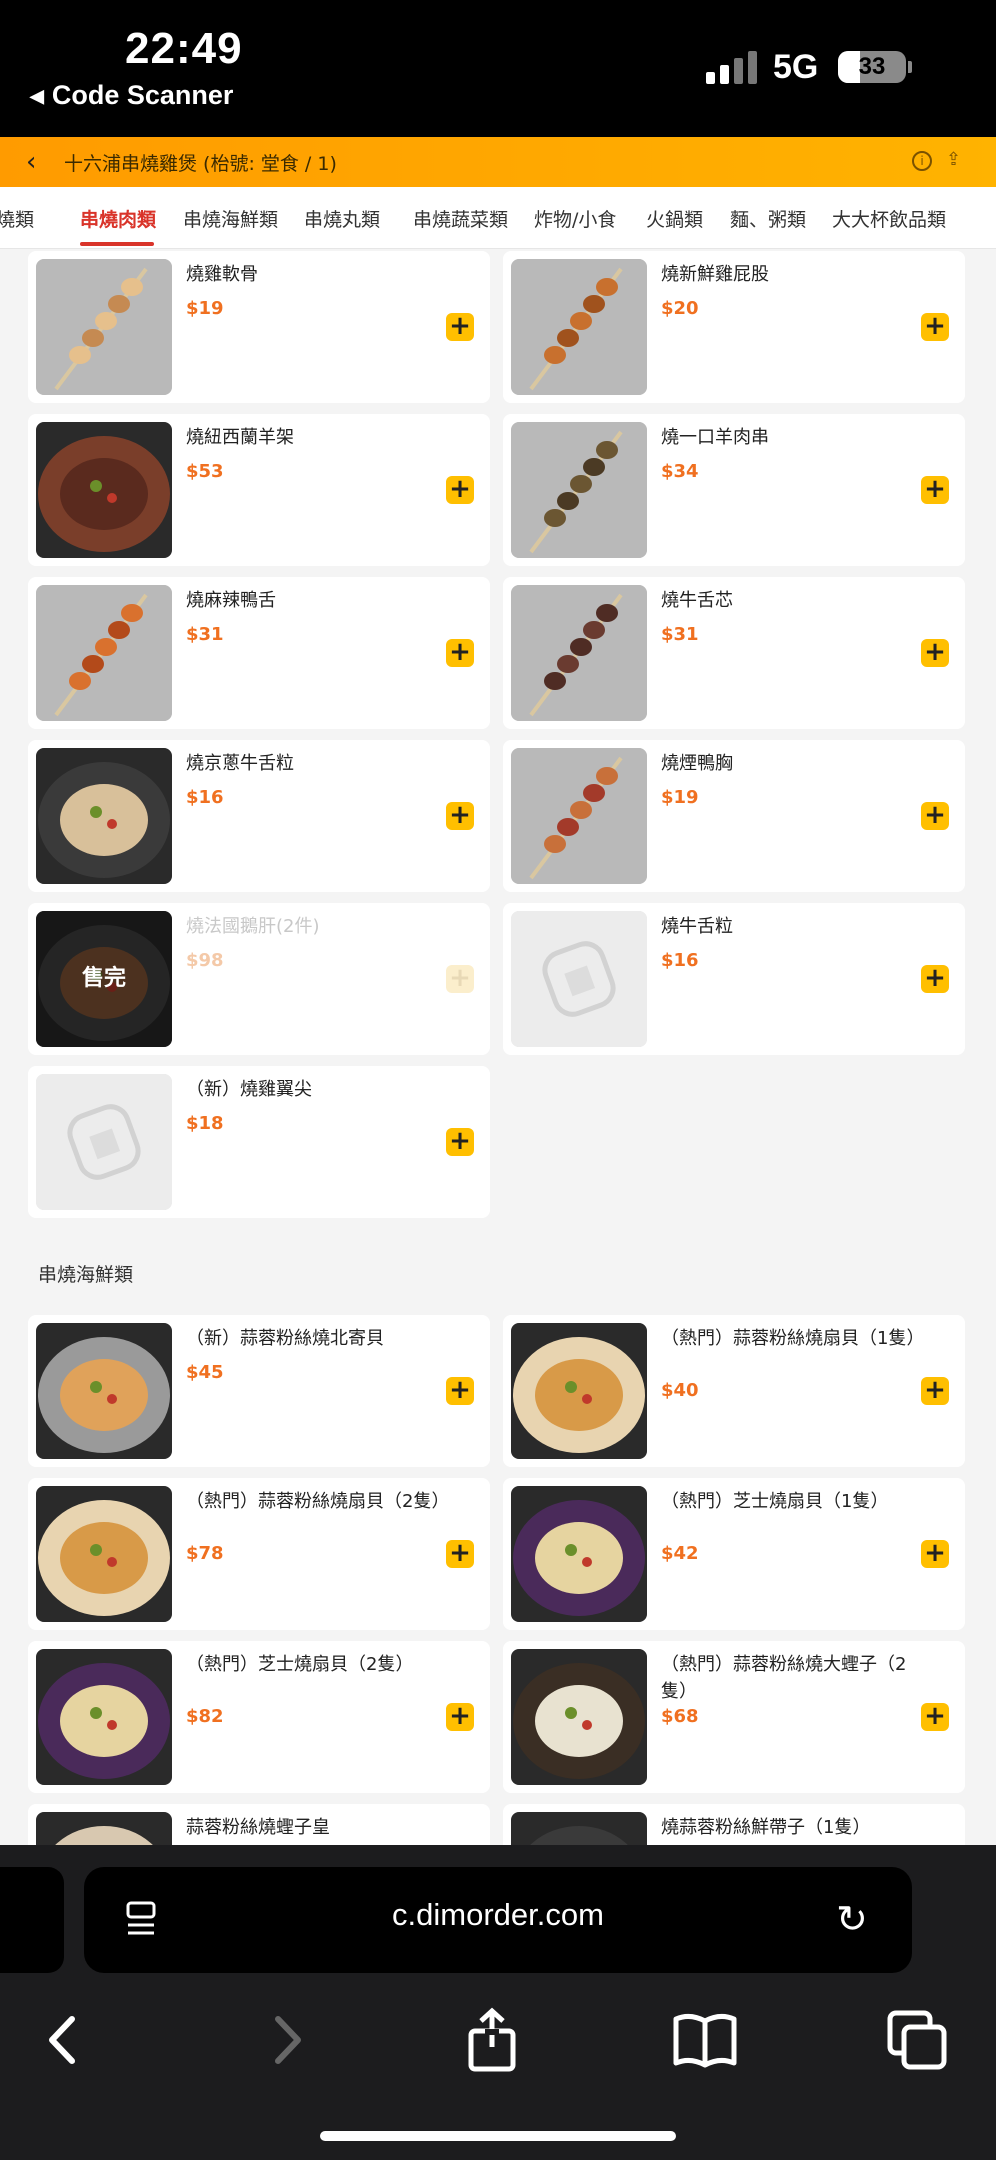 The height and width of the screenshot is (2160, 996). Describe the element at coordinates (715, 274) in the screenshot. I see `menu-item-name: 燒新鮮雞屁股` at that location.